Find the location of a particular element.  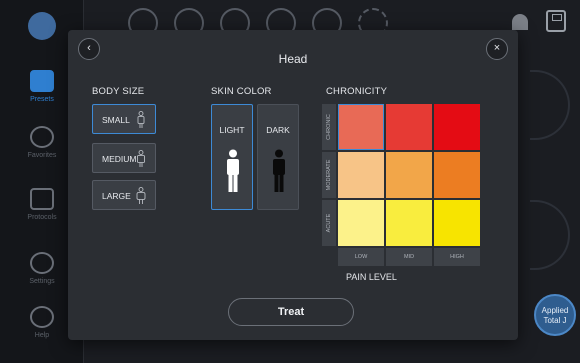

modal-title: Head is located at coordinates (293, 59).